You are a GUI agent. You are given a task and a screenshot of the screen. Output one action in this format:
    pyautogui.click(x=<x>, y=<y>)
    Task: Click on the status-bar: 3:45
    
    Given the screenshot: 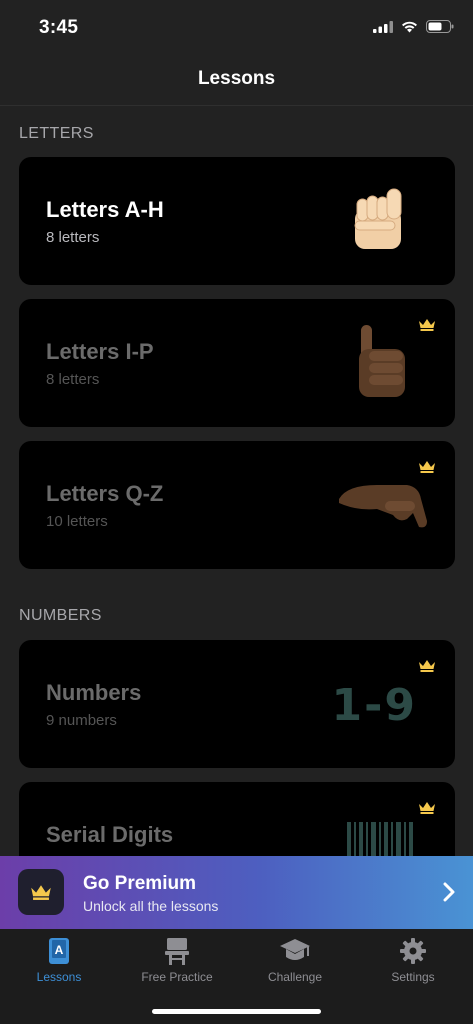 What is the action you would take?
    pyautogui.click(x=236, y=29)
    